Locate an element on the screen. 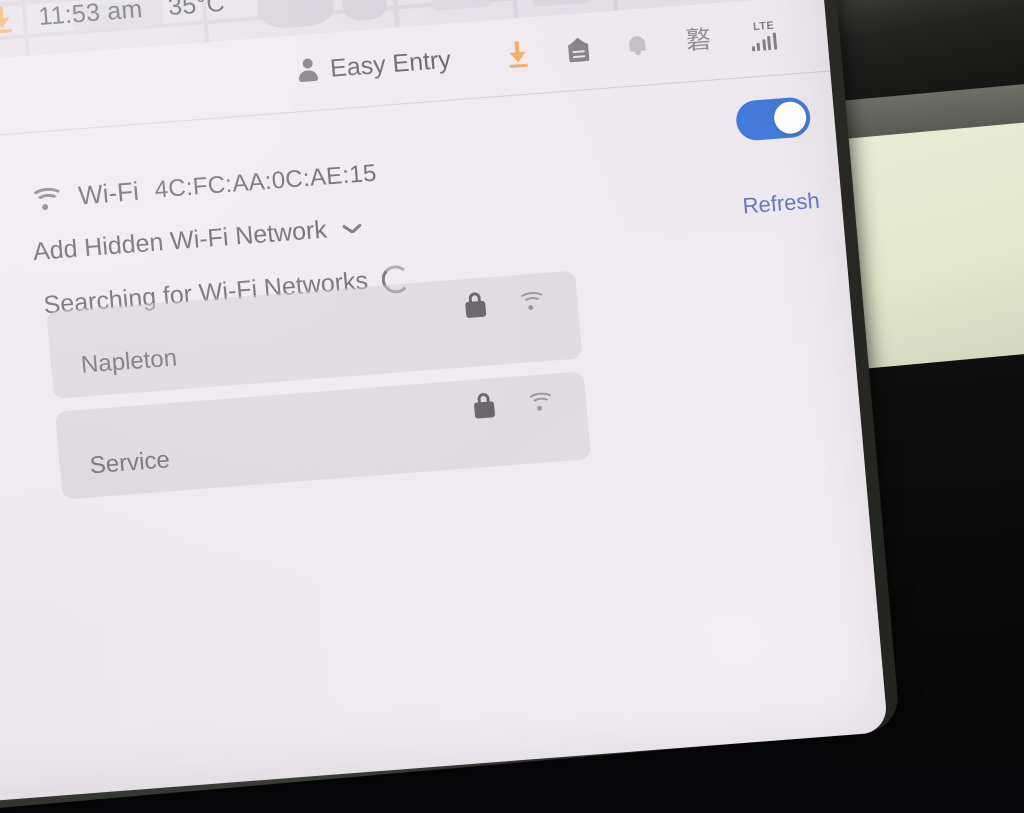 This screenshot has height=813, width=1024. refresh-button: Refresh is located at coordinates (781, 204).